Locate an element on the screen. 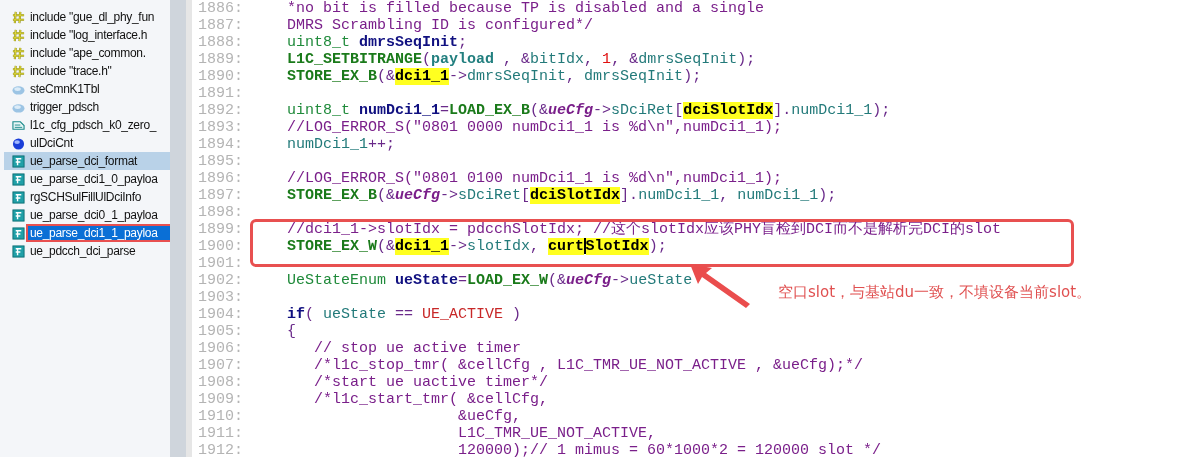  code-line: uint8_t dmrsSeqInit; is located at coordinates (377, 42).